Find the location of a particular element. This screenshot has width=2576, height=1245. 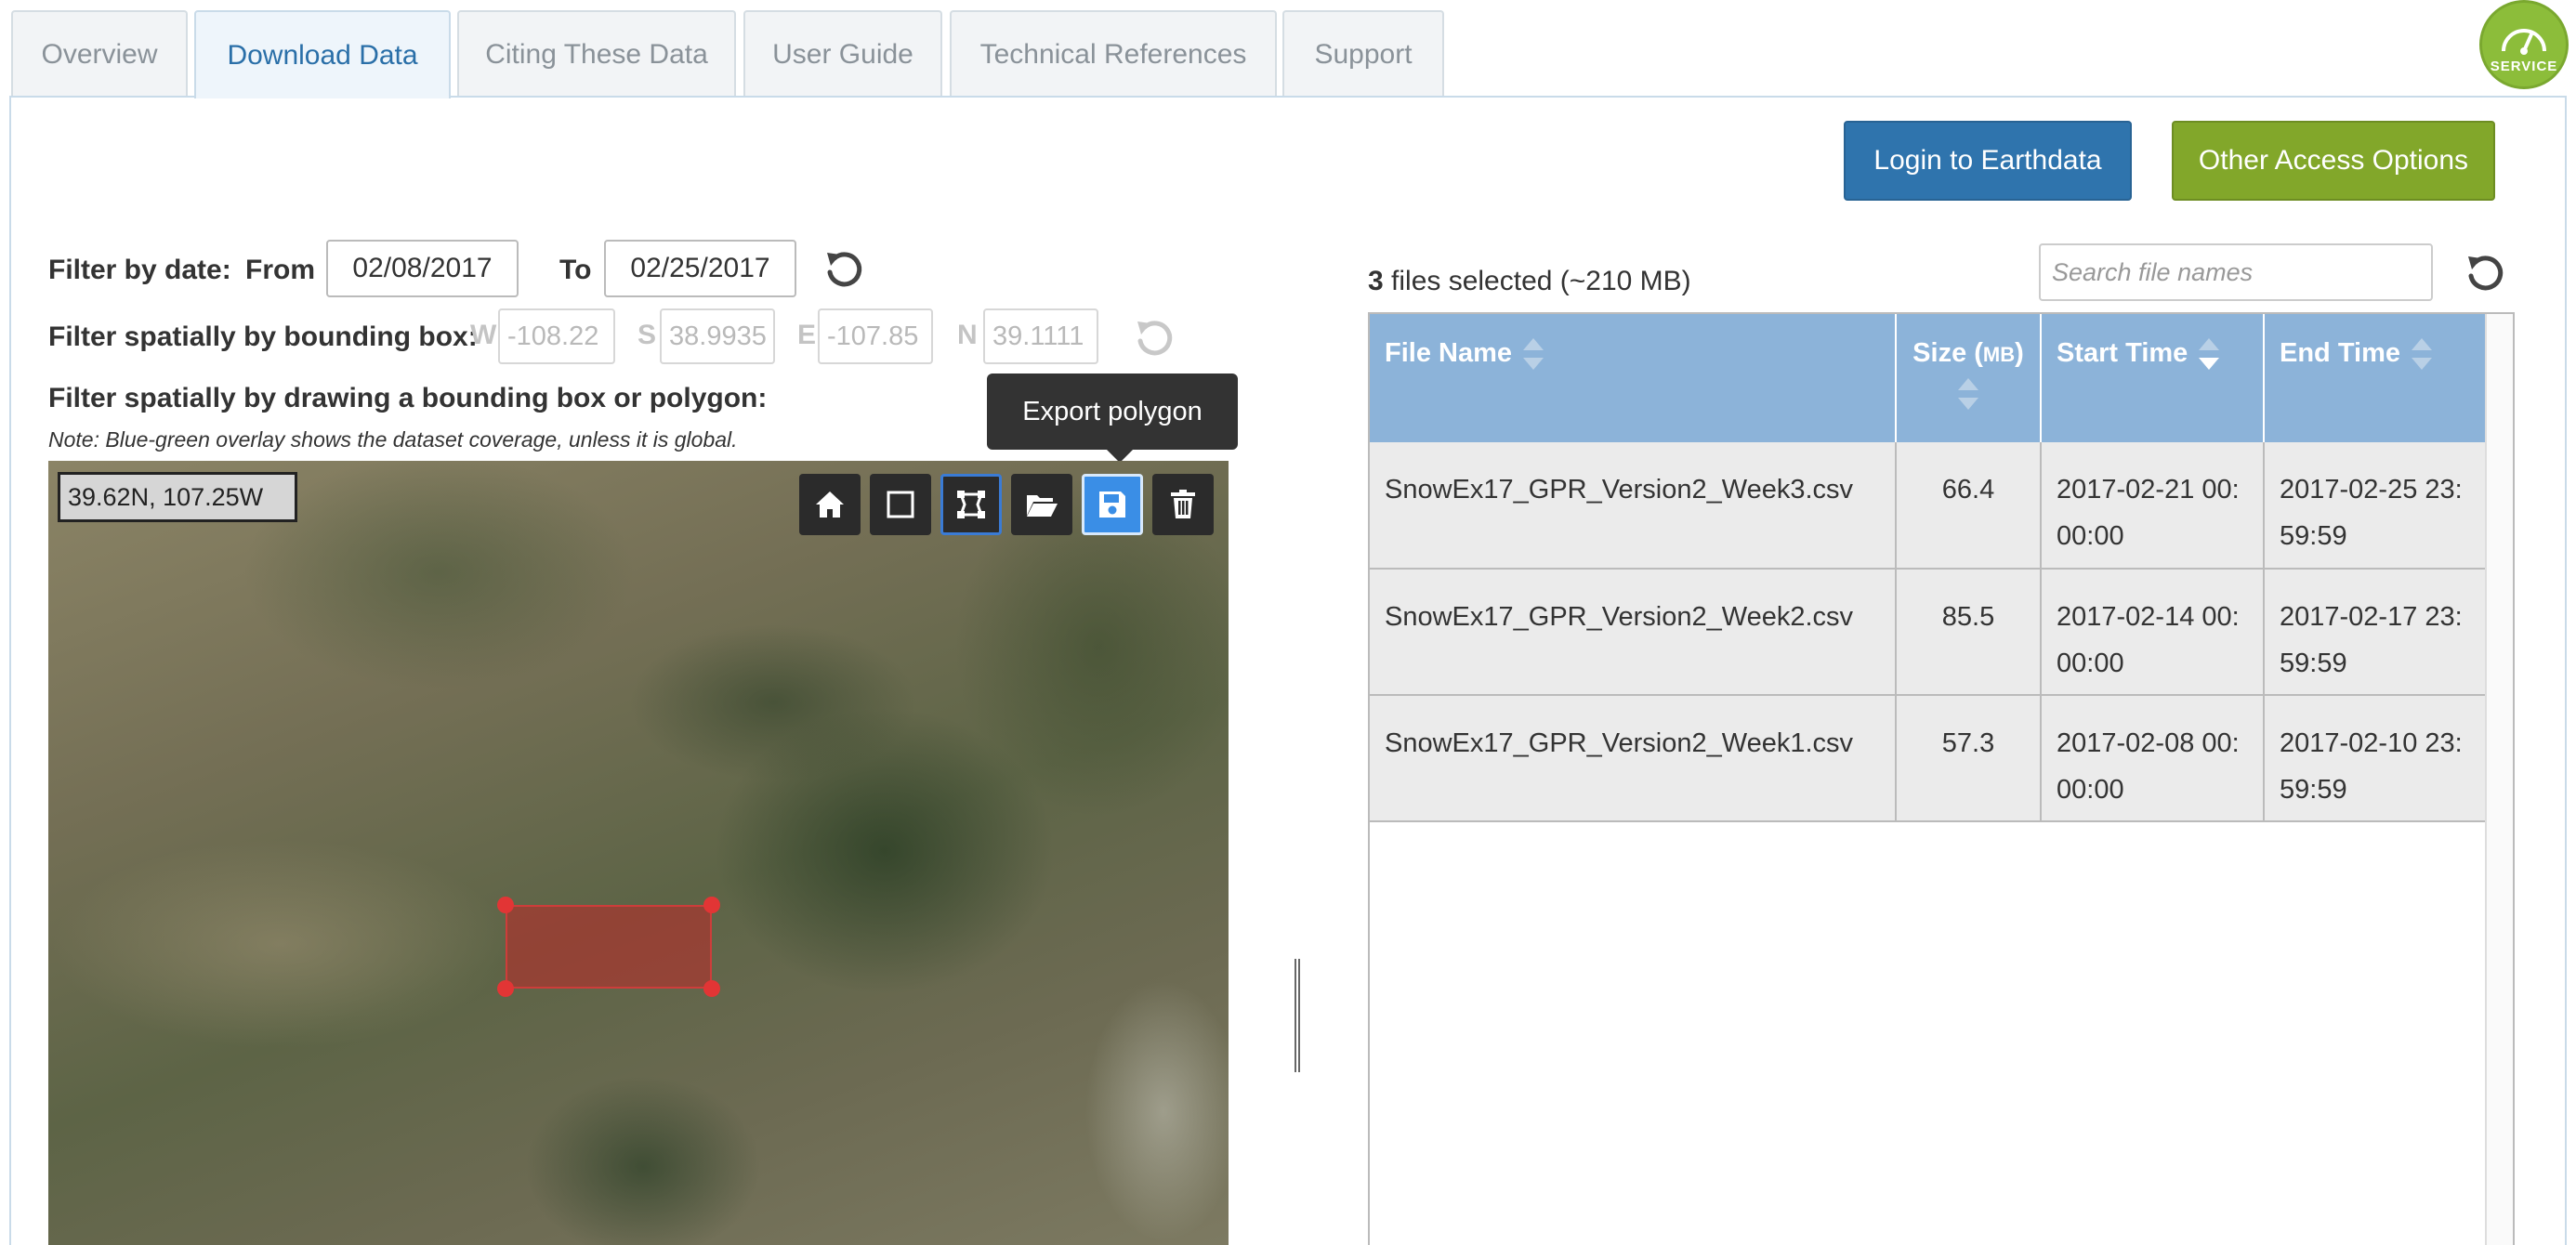

coordinate-readout: 39.62N, 107.25W is located at coordinates (177, 497).